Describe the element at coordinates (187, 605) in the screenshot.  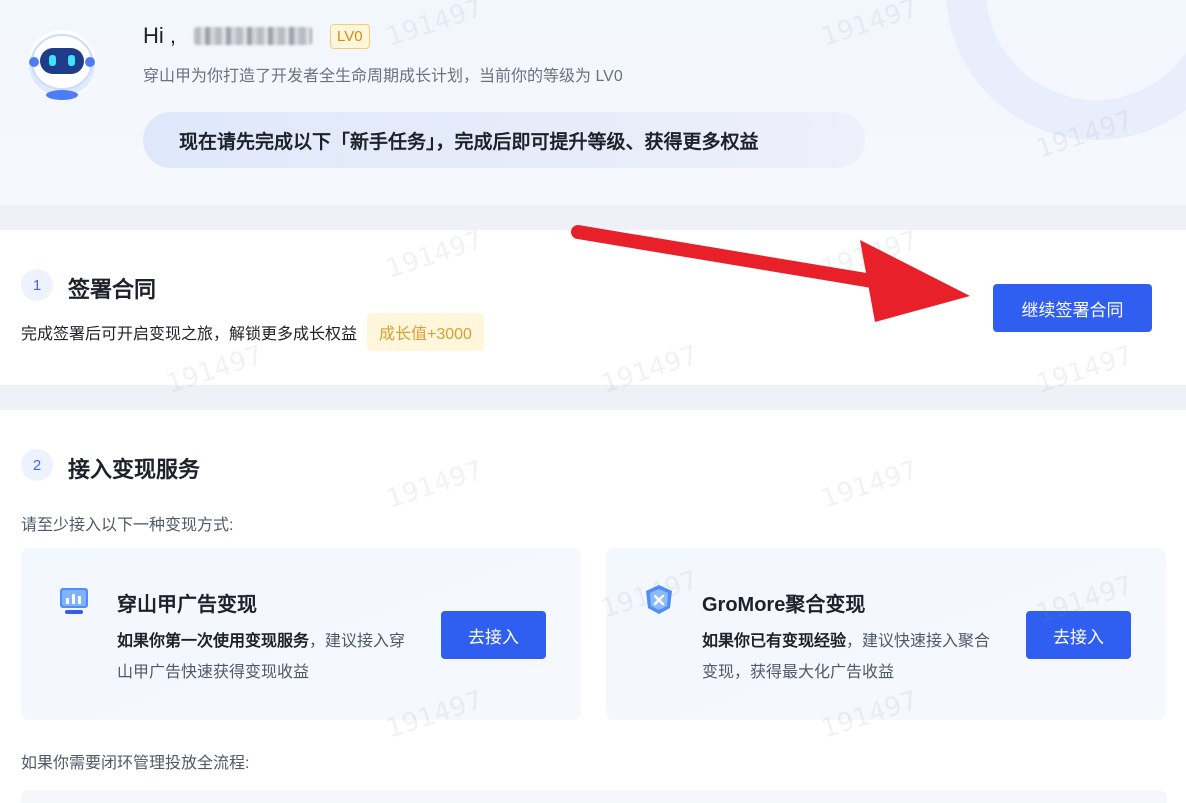
I see `card-title: 穿山甲广告变现` at that location.